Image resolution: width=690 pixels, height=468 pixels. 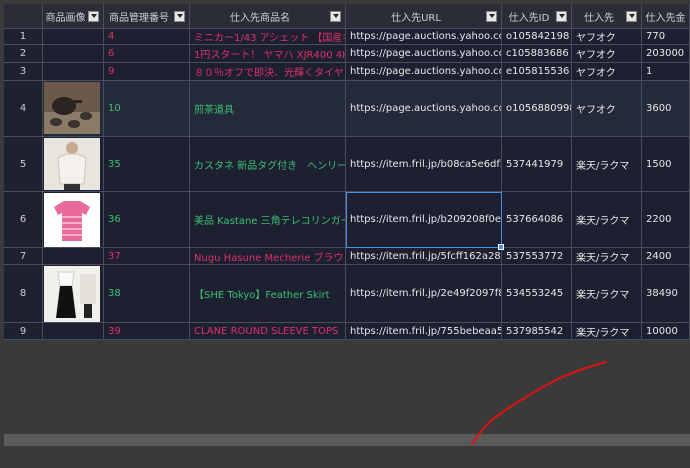 What do you see at coordinates (147, 37) in the screenshot?
I see `product-id-cell: 4` at bounding box center [147, 37].